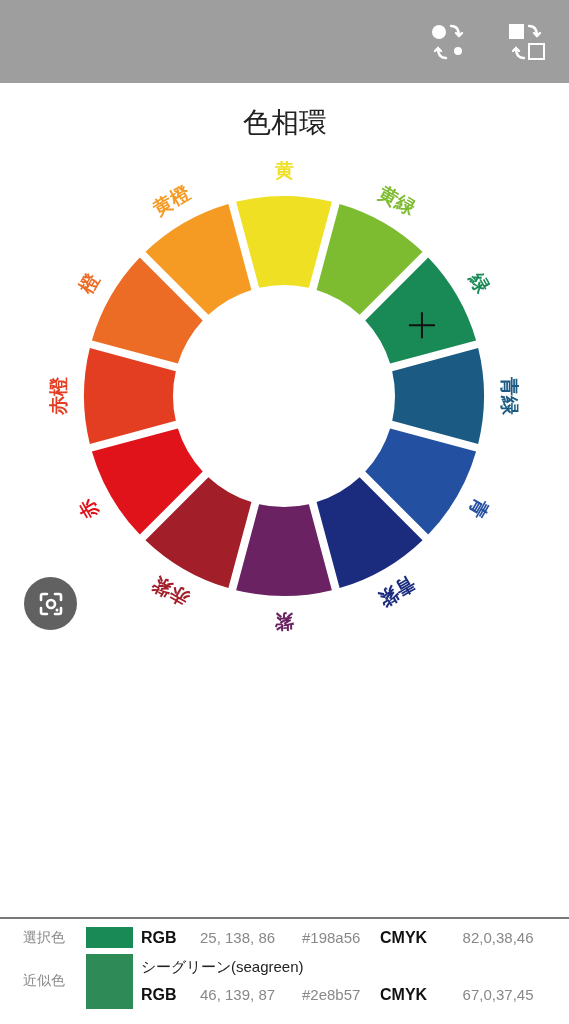 The height and width of the screenshot is (1024, 569). What do you see at coordinates (44, 937) in the screenshot?
I see `row-label: 選択色` at bounding box center [44, 937].